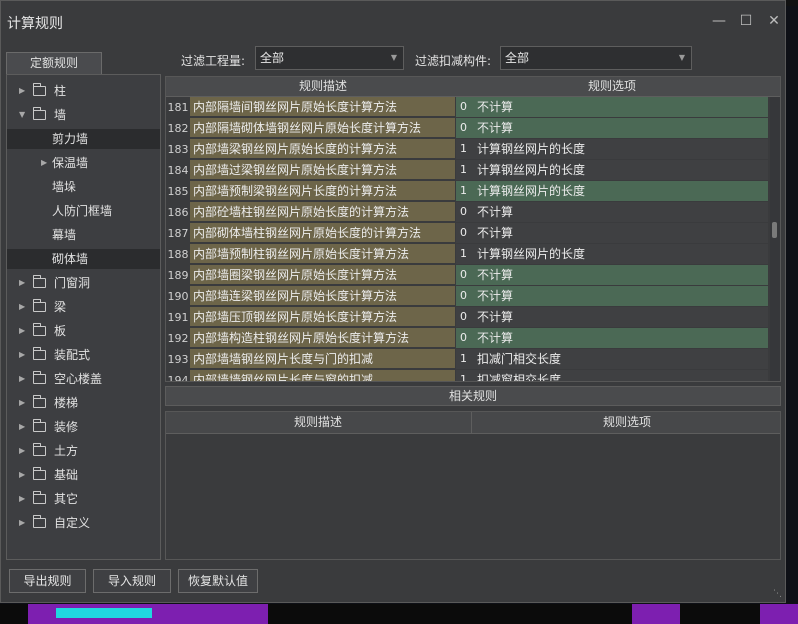 This screenshot has width=798, height=624. Describe the element at coordinates (473, 396) in the screenshot. I see `related-rules-bar: 相关规则` at that location.